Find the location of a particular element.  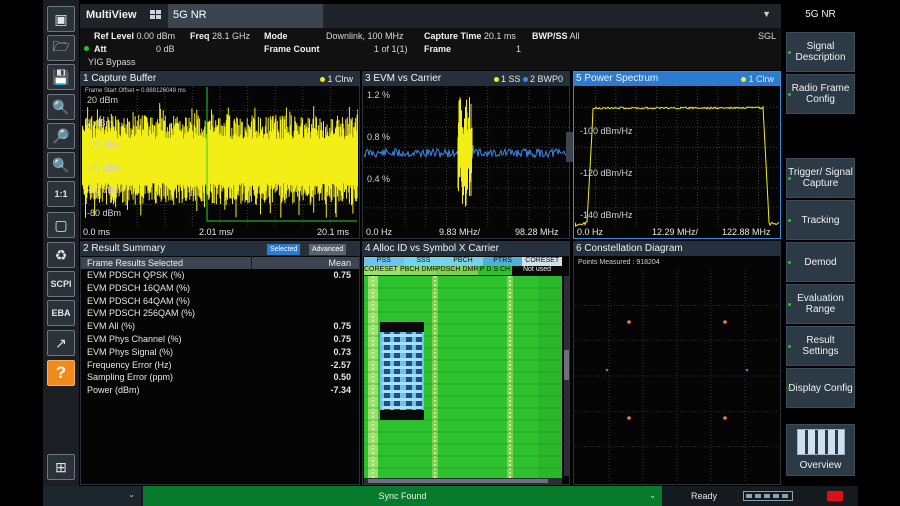

result-summary-title-bar: 2 Result Summary Selected Advanced is located at coordinates (220, 249).